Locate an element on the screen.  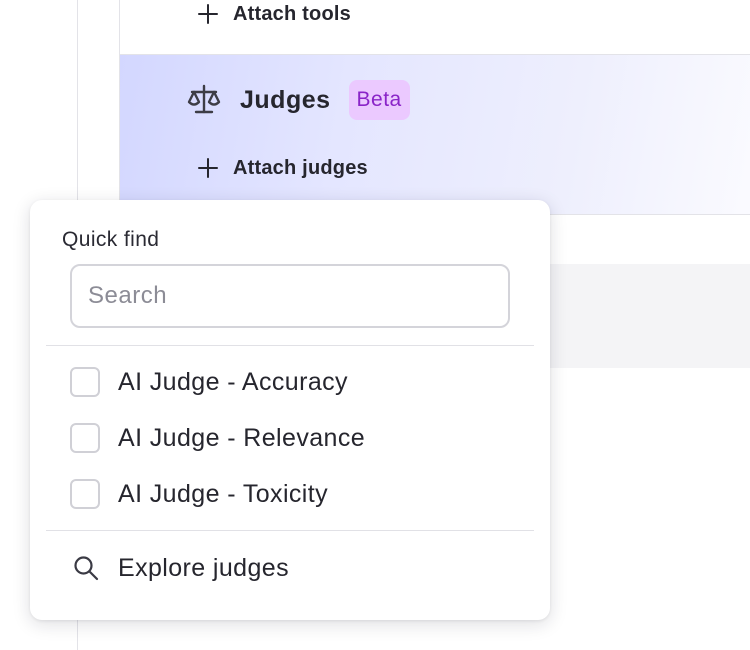
quick-find-label: Quick find is located at coordinates (111, 239).